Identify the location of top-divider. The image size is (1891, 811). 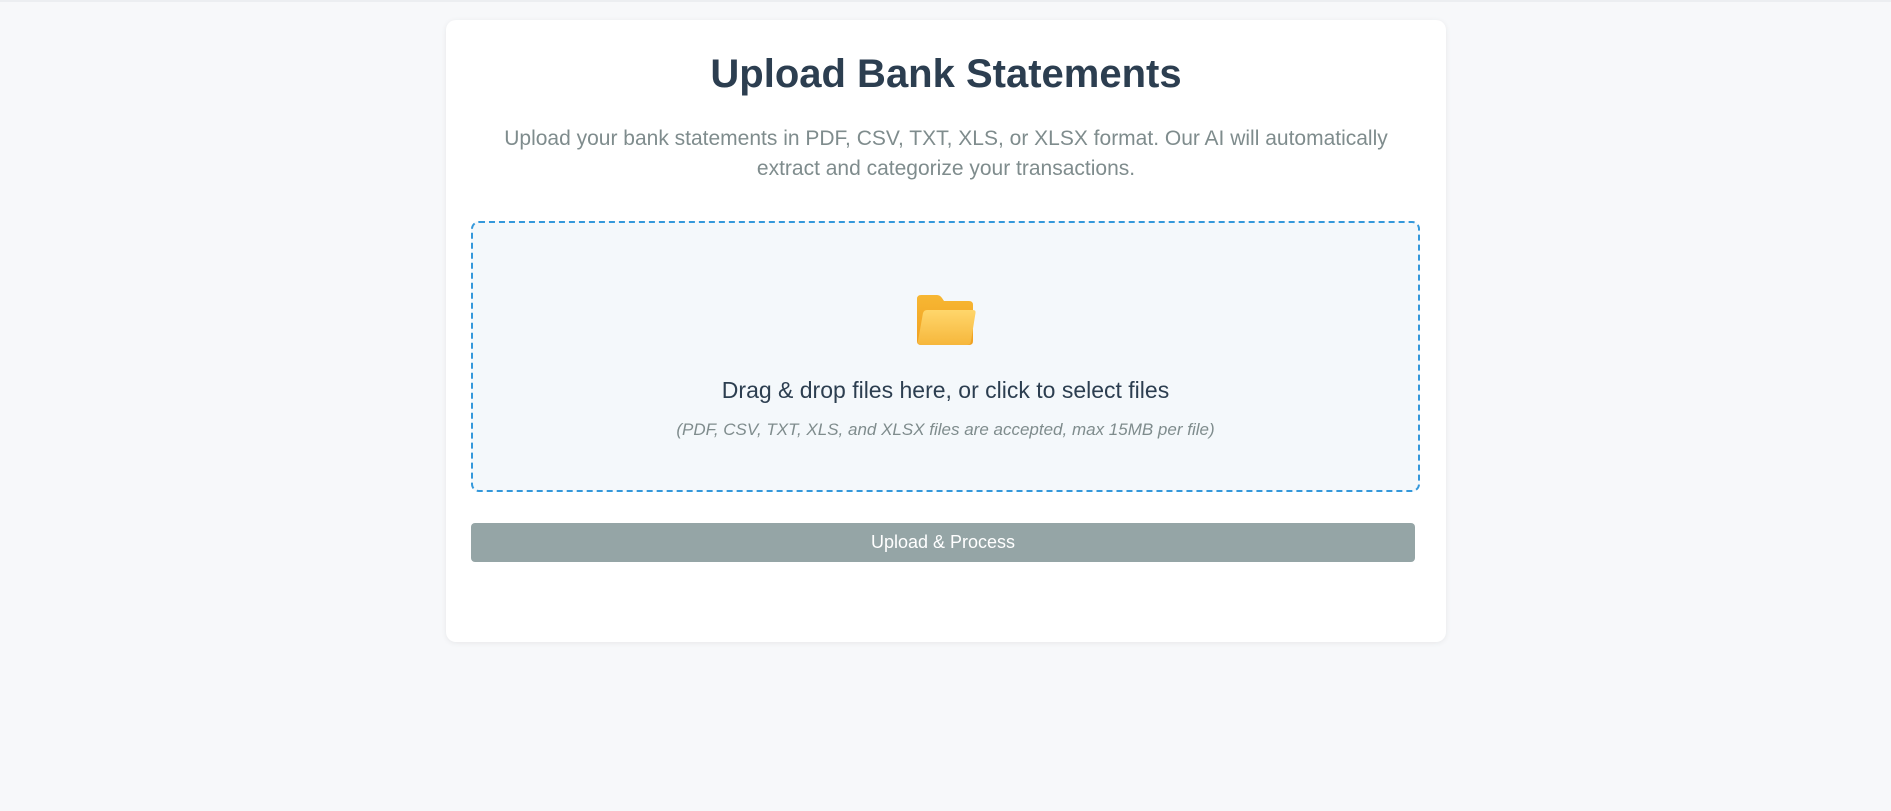
(945, 1).